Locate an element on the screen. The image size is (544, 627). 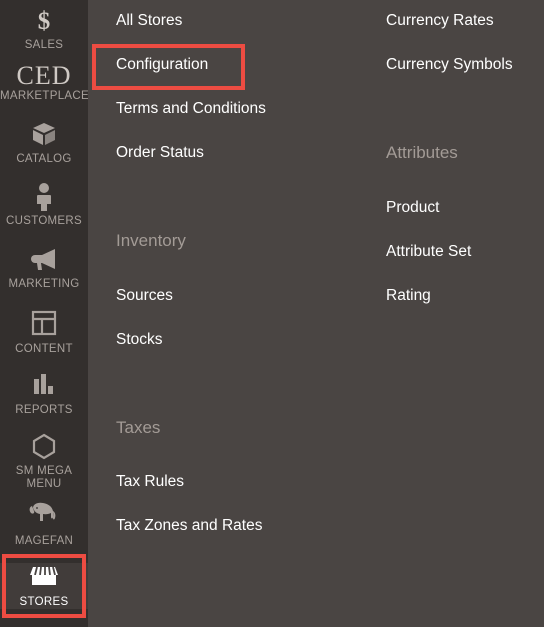
menu-item-configuration: Configuration is located at coordinates (162, 65).